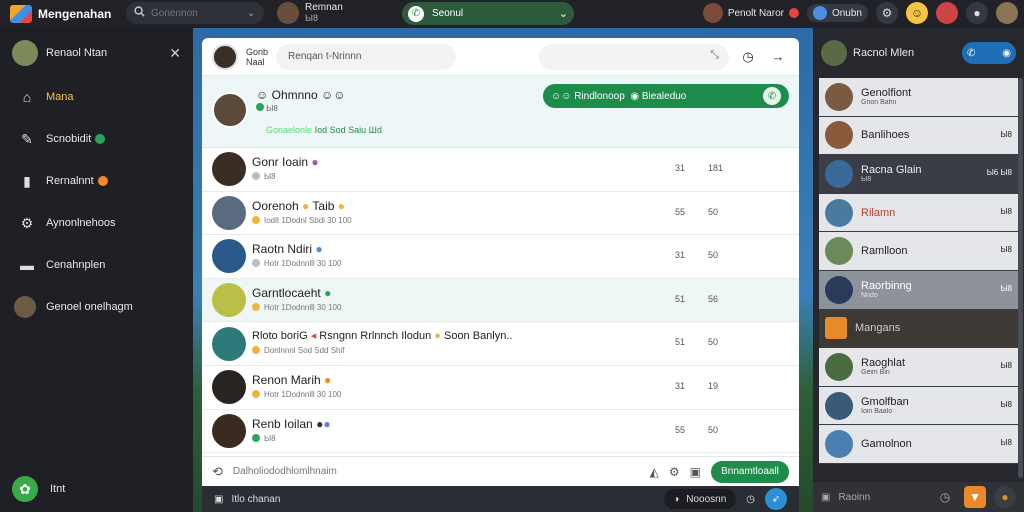 This screenshot has height=512, width=1024. What do you see at coordinates (918, 213) in the screenshot?
I see `list-item: Rilamn Ы8` at bounding box center [918, 213].